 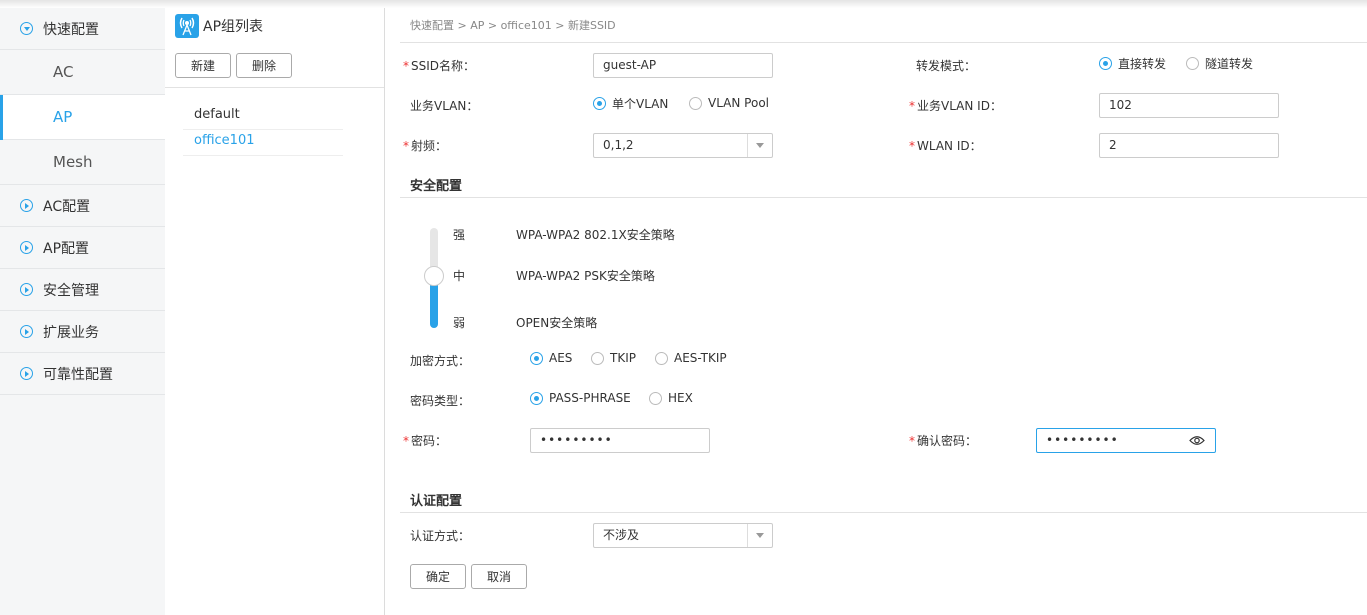 I want to click on nav-item-ap: AP, so click(x=82, y=117).